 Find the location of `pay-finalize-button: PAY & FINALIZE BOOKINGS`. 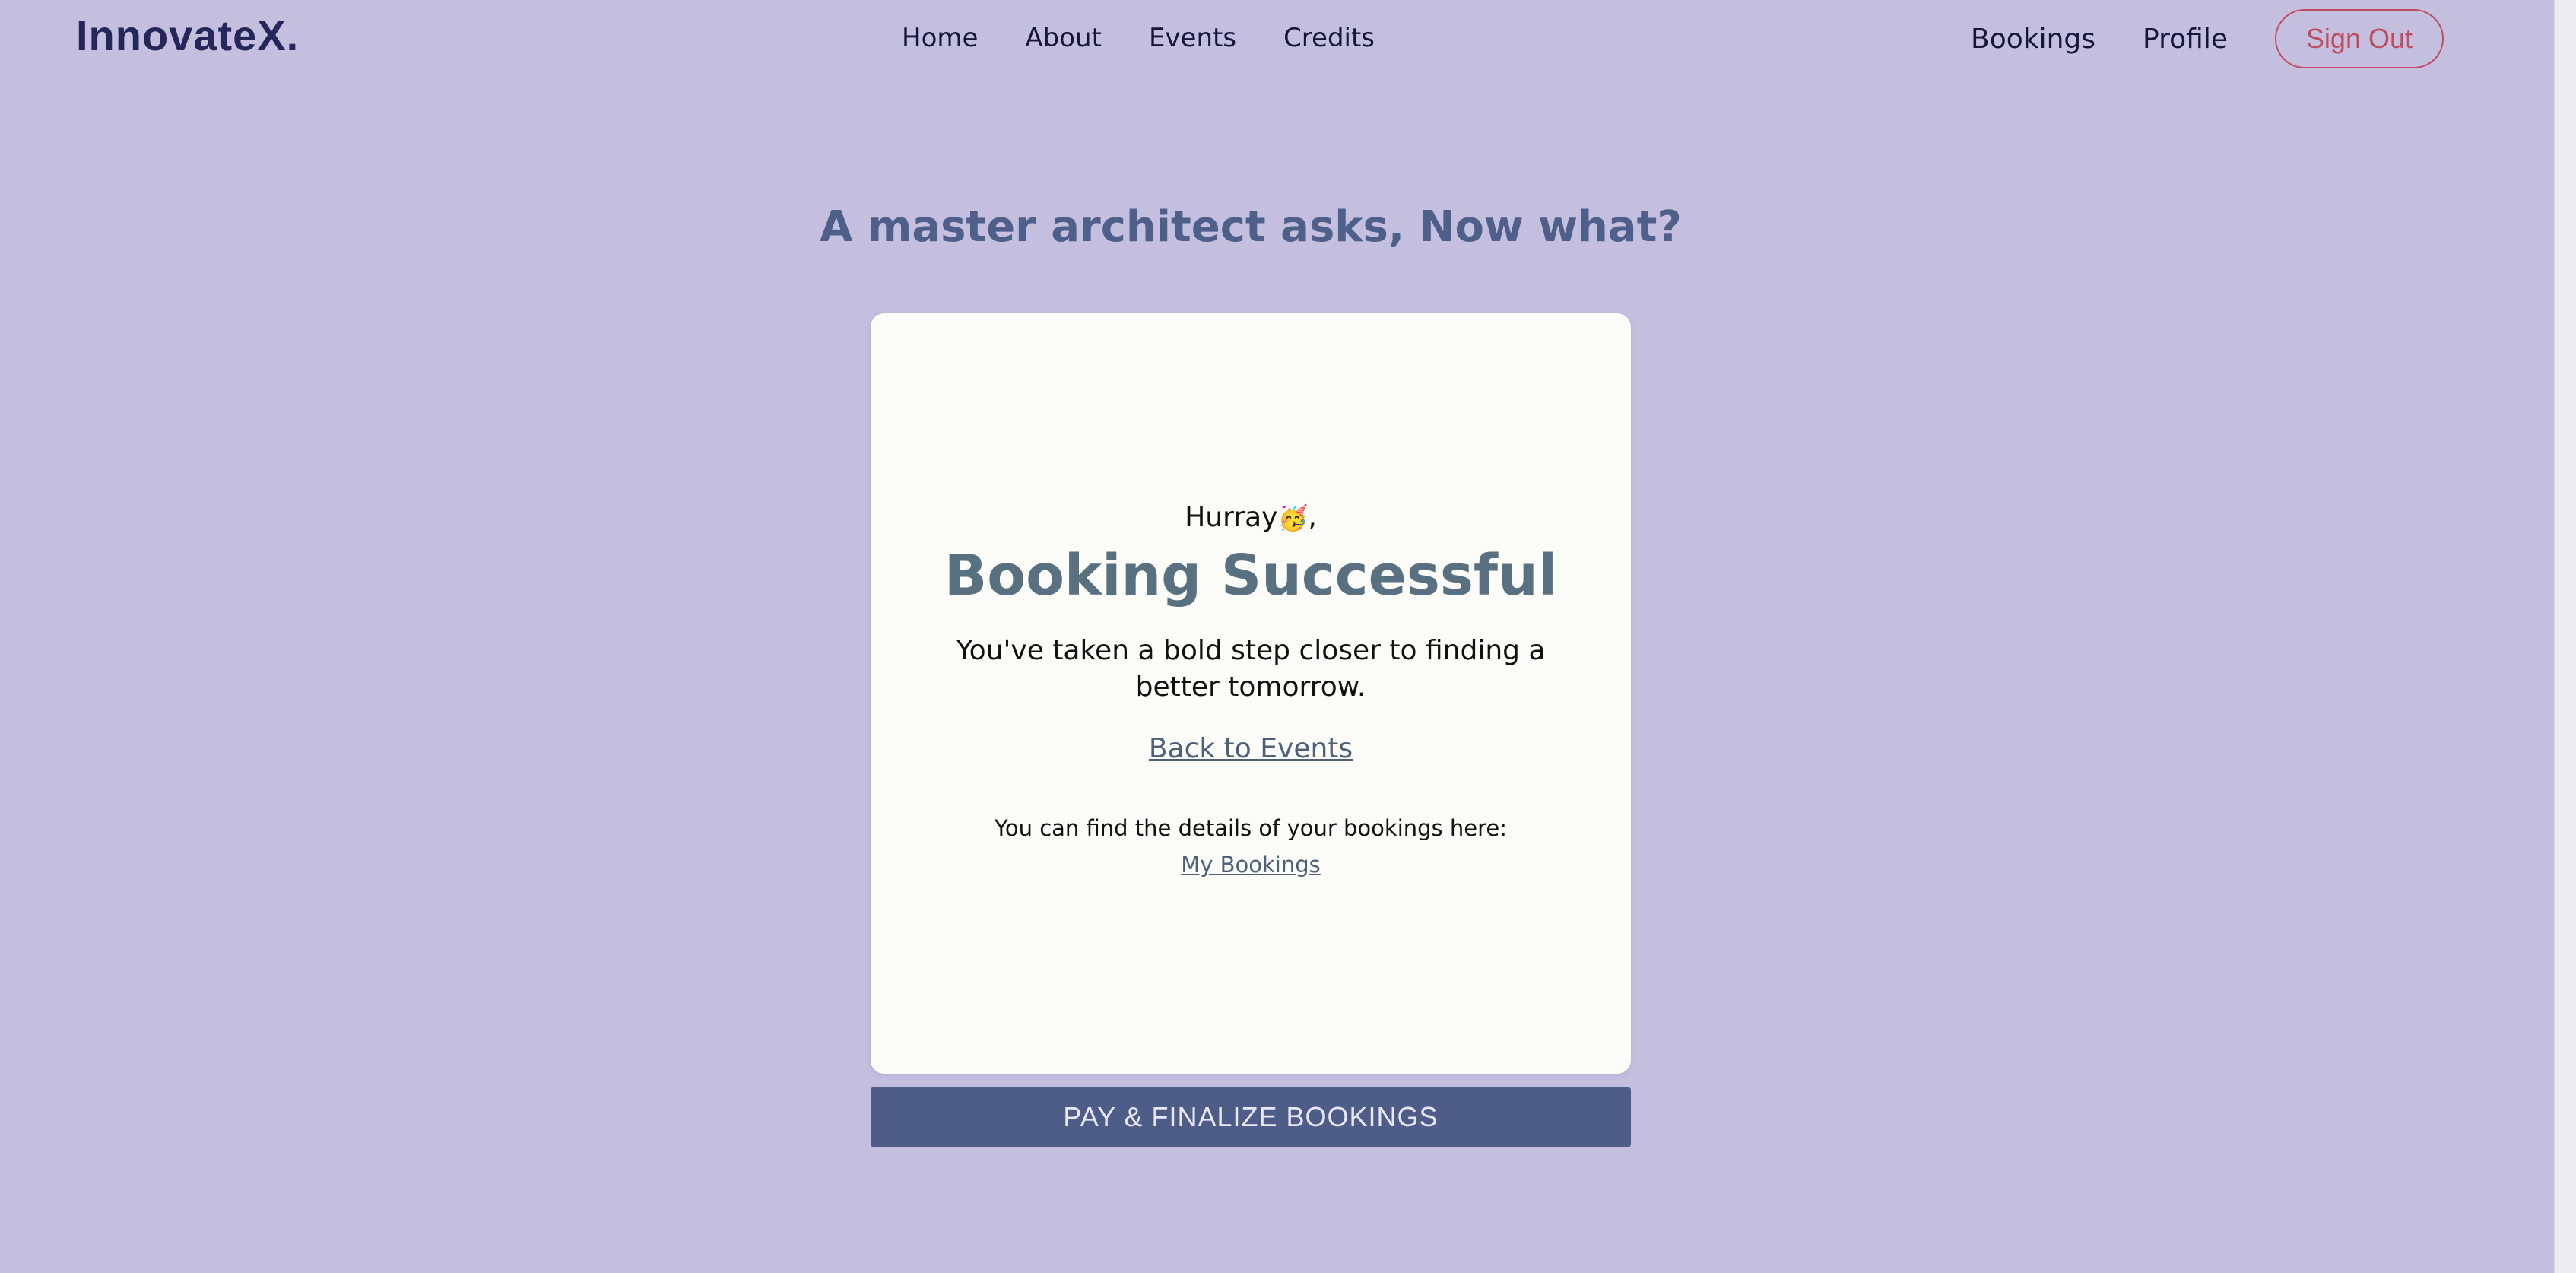

pay-finalize-button: PAY & FINALIZE BOOKINGS is located at coordinates (1251, 1117).